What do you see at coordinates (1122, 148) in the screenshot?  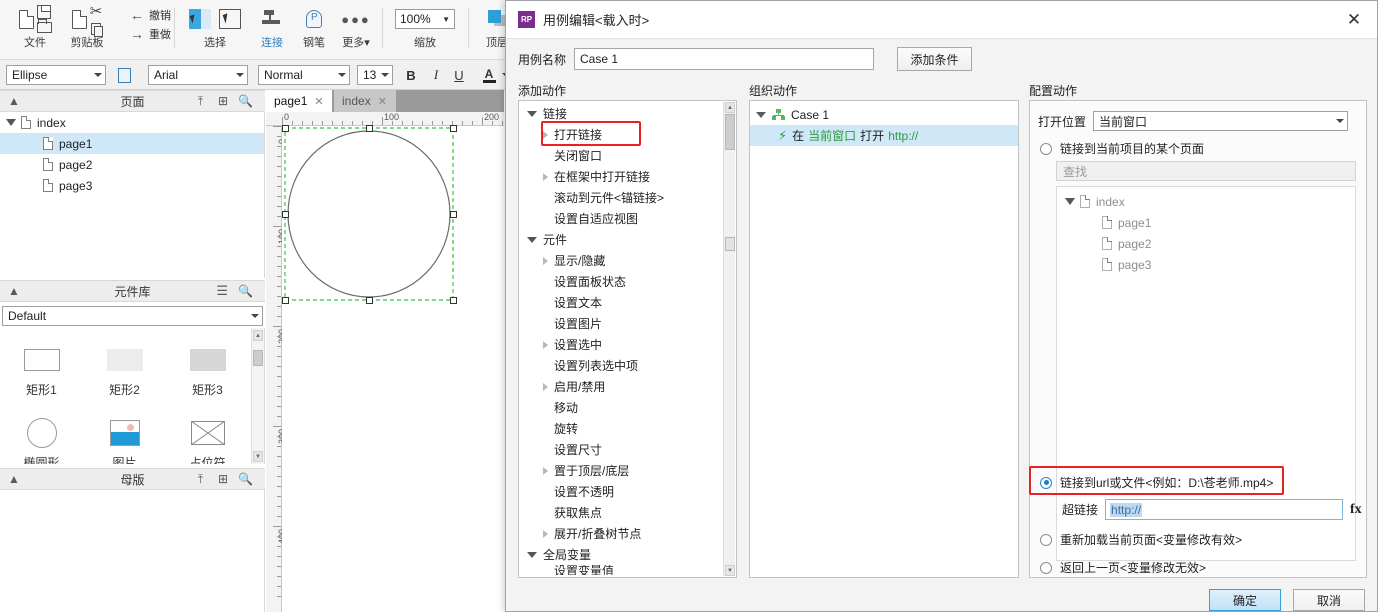 I see `radio-link-to-page: 链接到当前项目的某个页面` at bounding box center [1122, 148].